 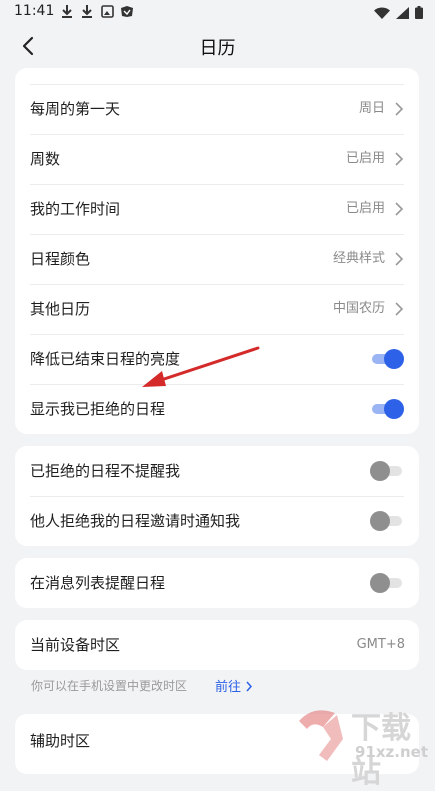 What do you see at coordinates (228, 687) in the screenshot?
I see `link-label: 前往` at bounding box center [228, 687].